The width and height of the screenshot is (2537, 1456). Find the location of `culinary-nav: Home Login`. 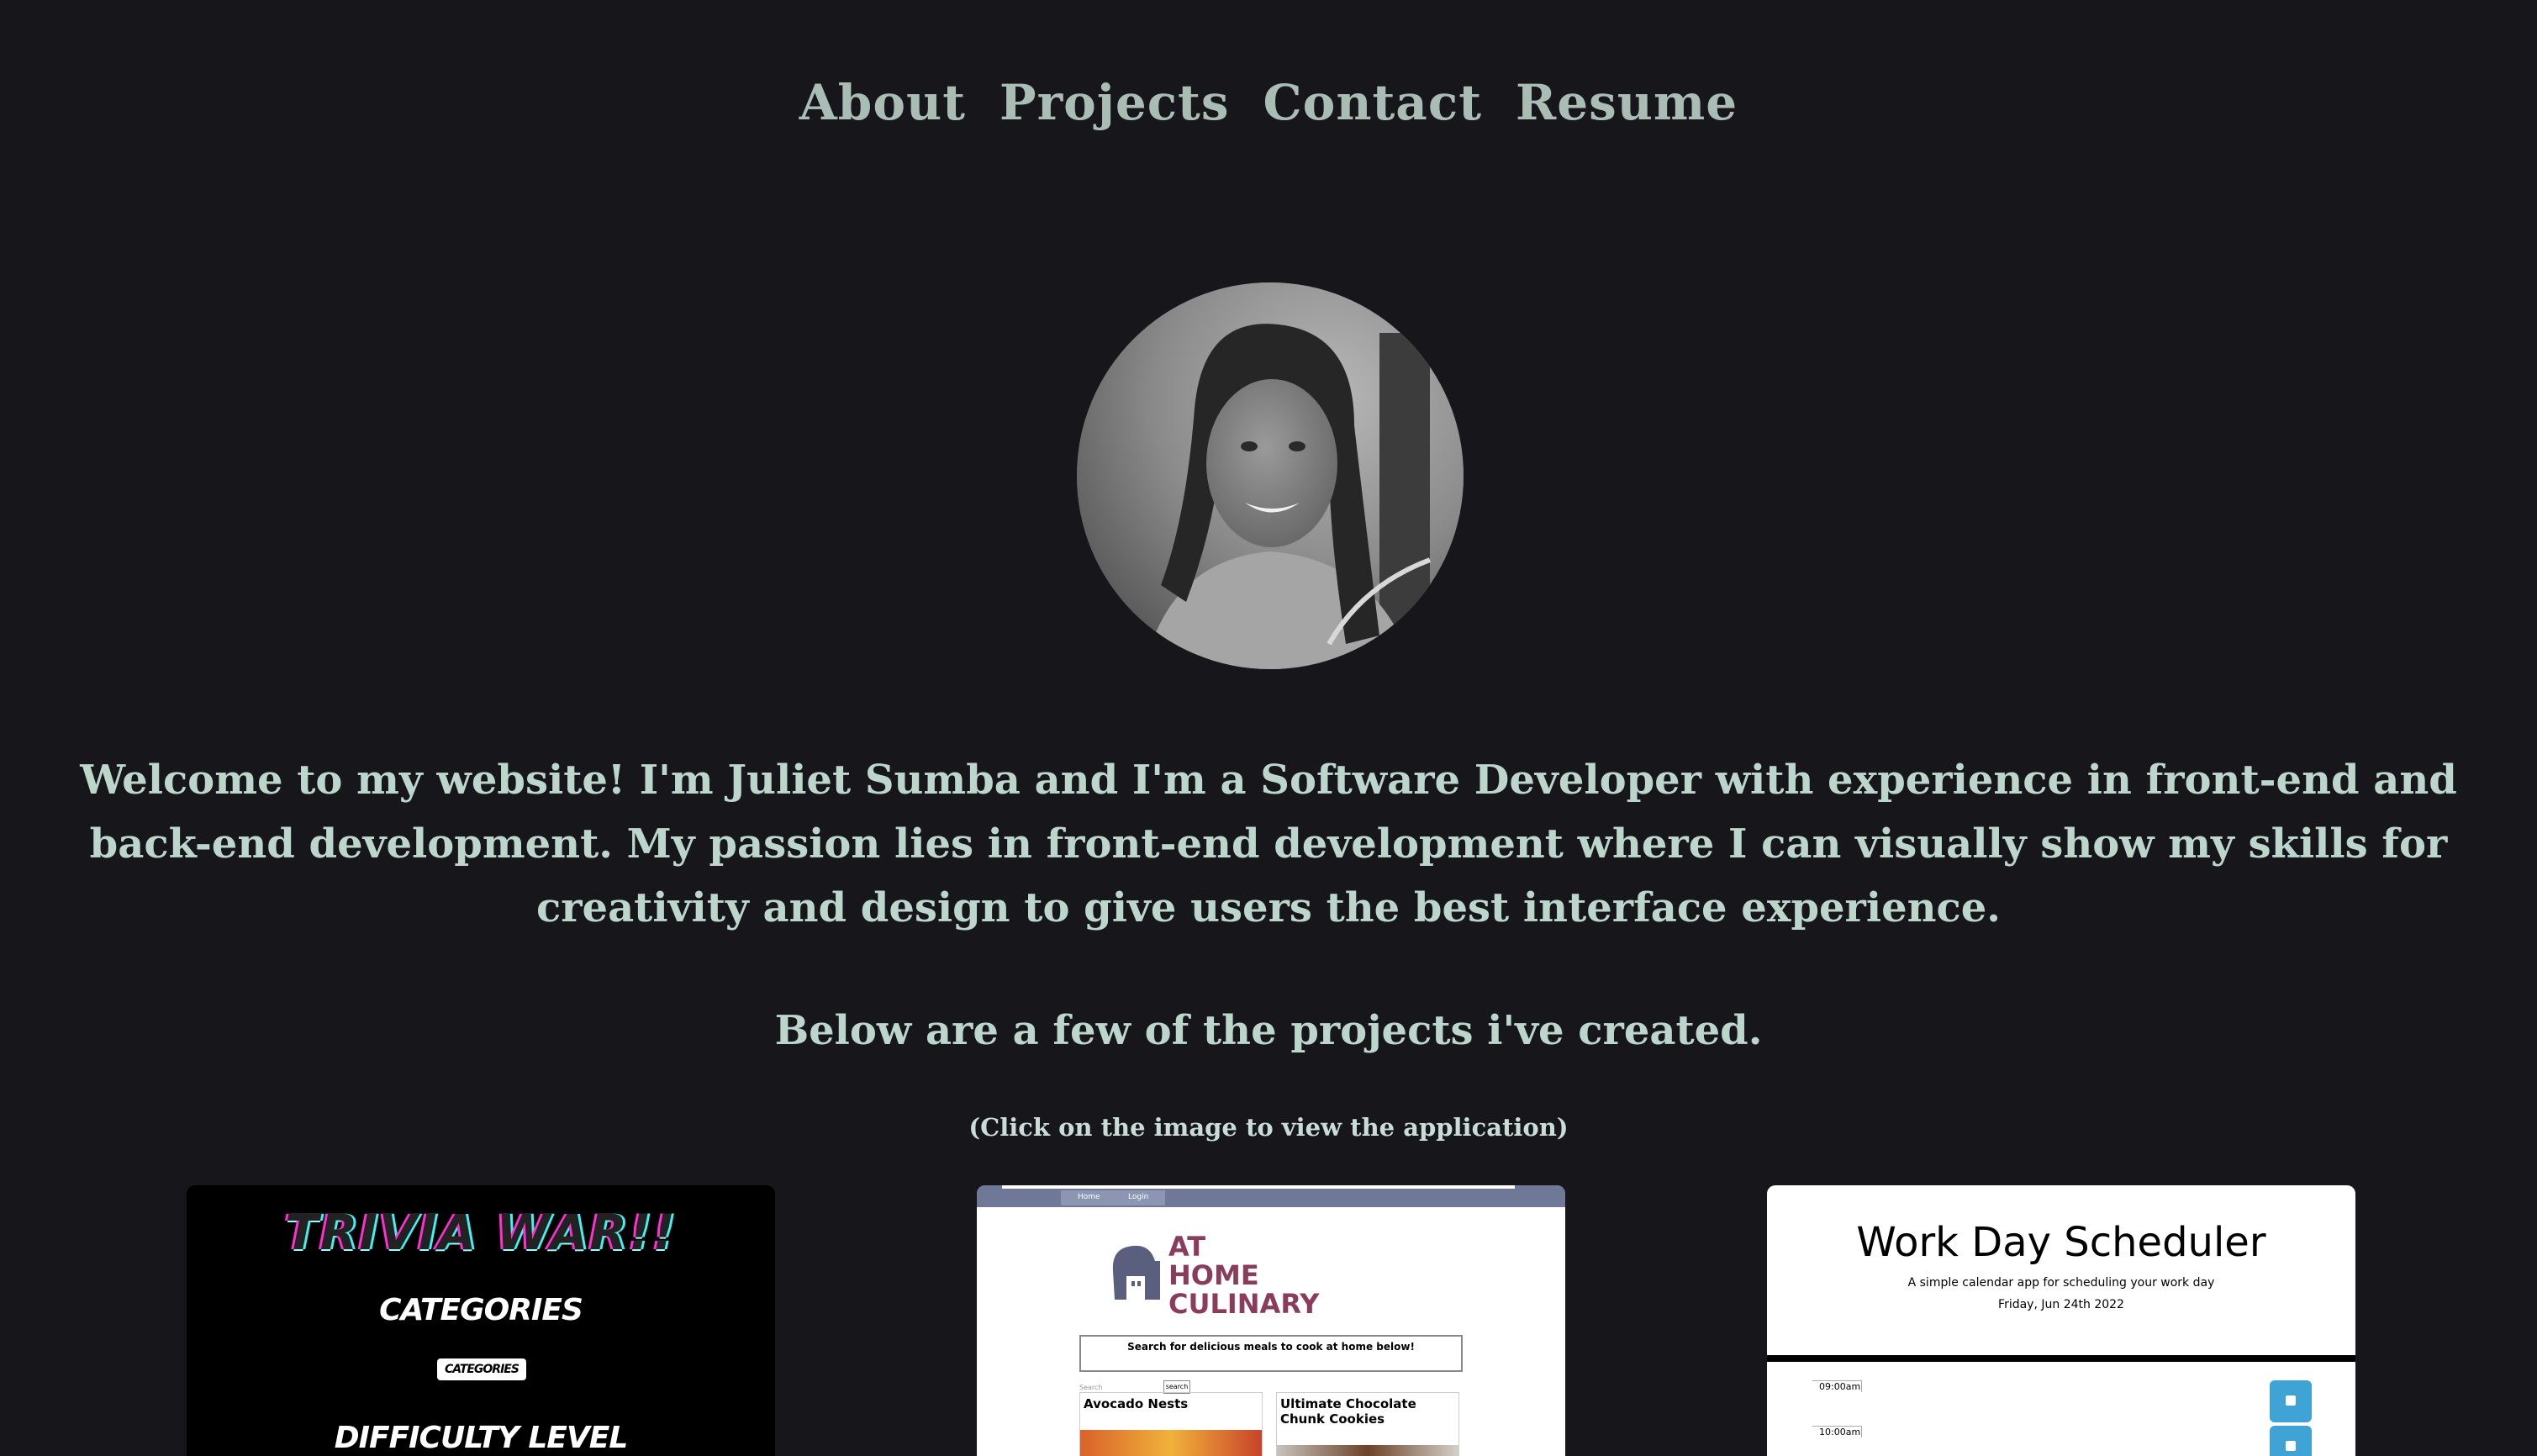

culinary-nav: Home Login is located at coordinates (1113, 1197).